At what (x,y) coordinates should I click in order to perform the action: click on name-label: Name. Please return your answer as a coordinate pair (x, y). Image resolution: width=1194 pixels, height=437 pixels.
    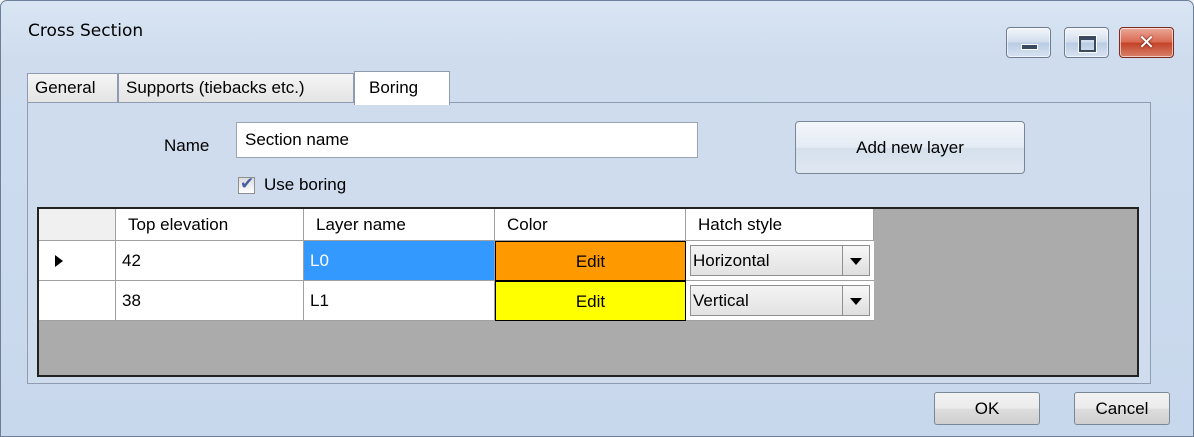
    Looking at the image, I should click on (187, 145).